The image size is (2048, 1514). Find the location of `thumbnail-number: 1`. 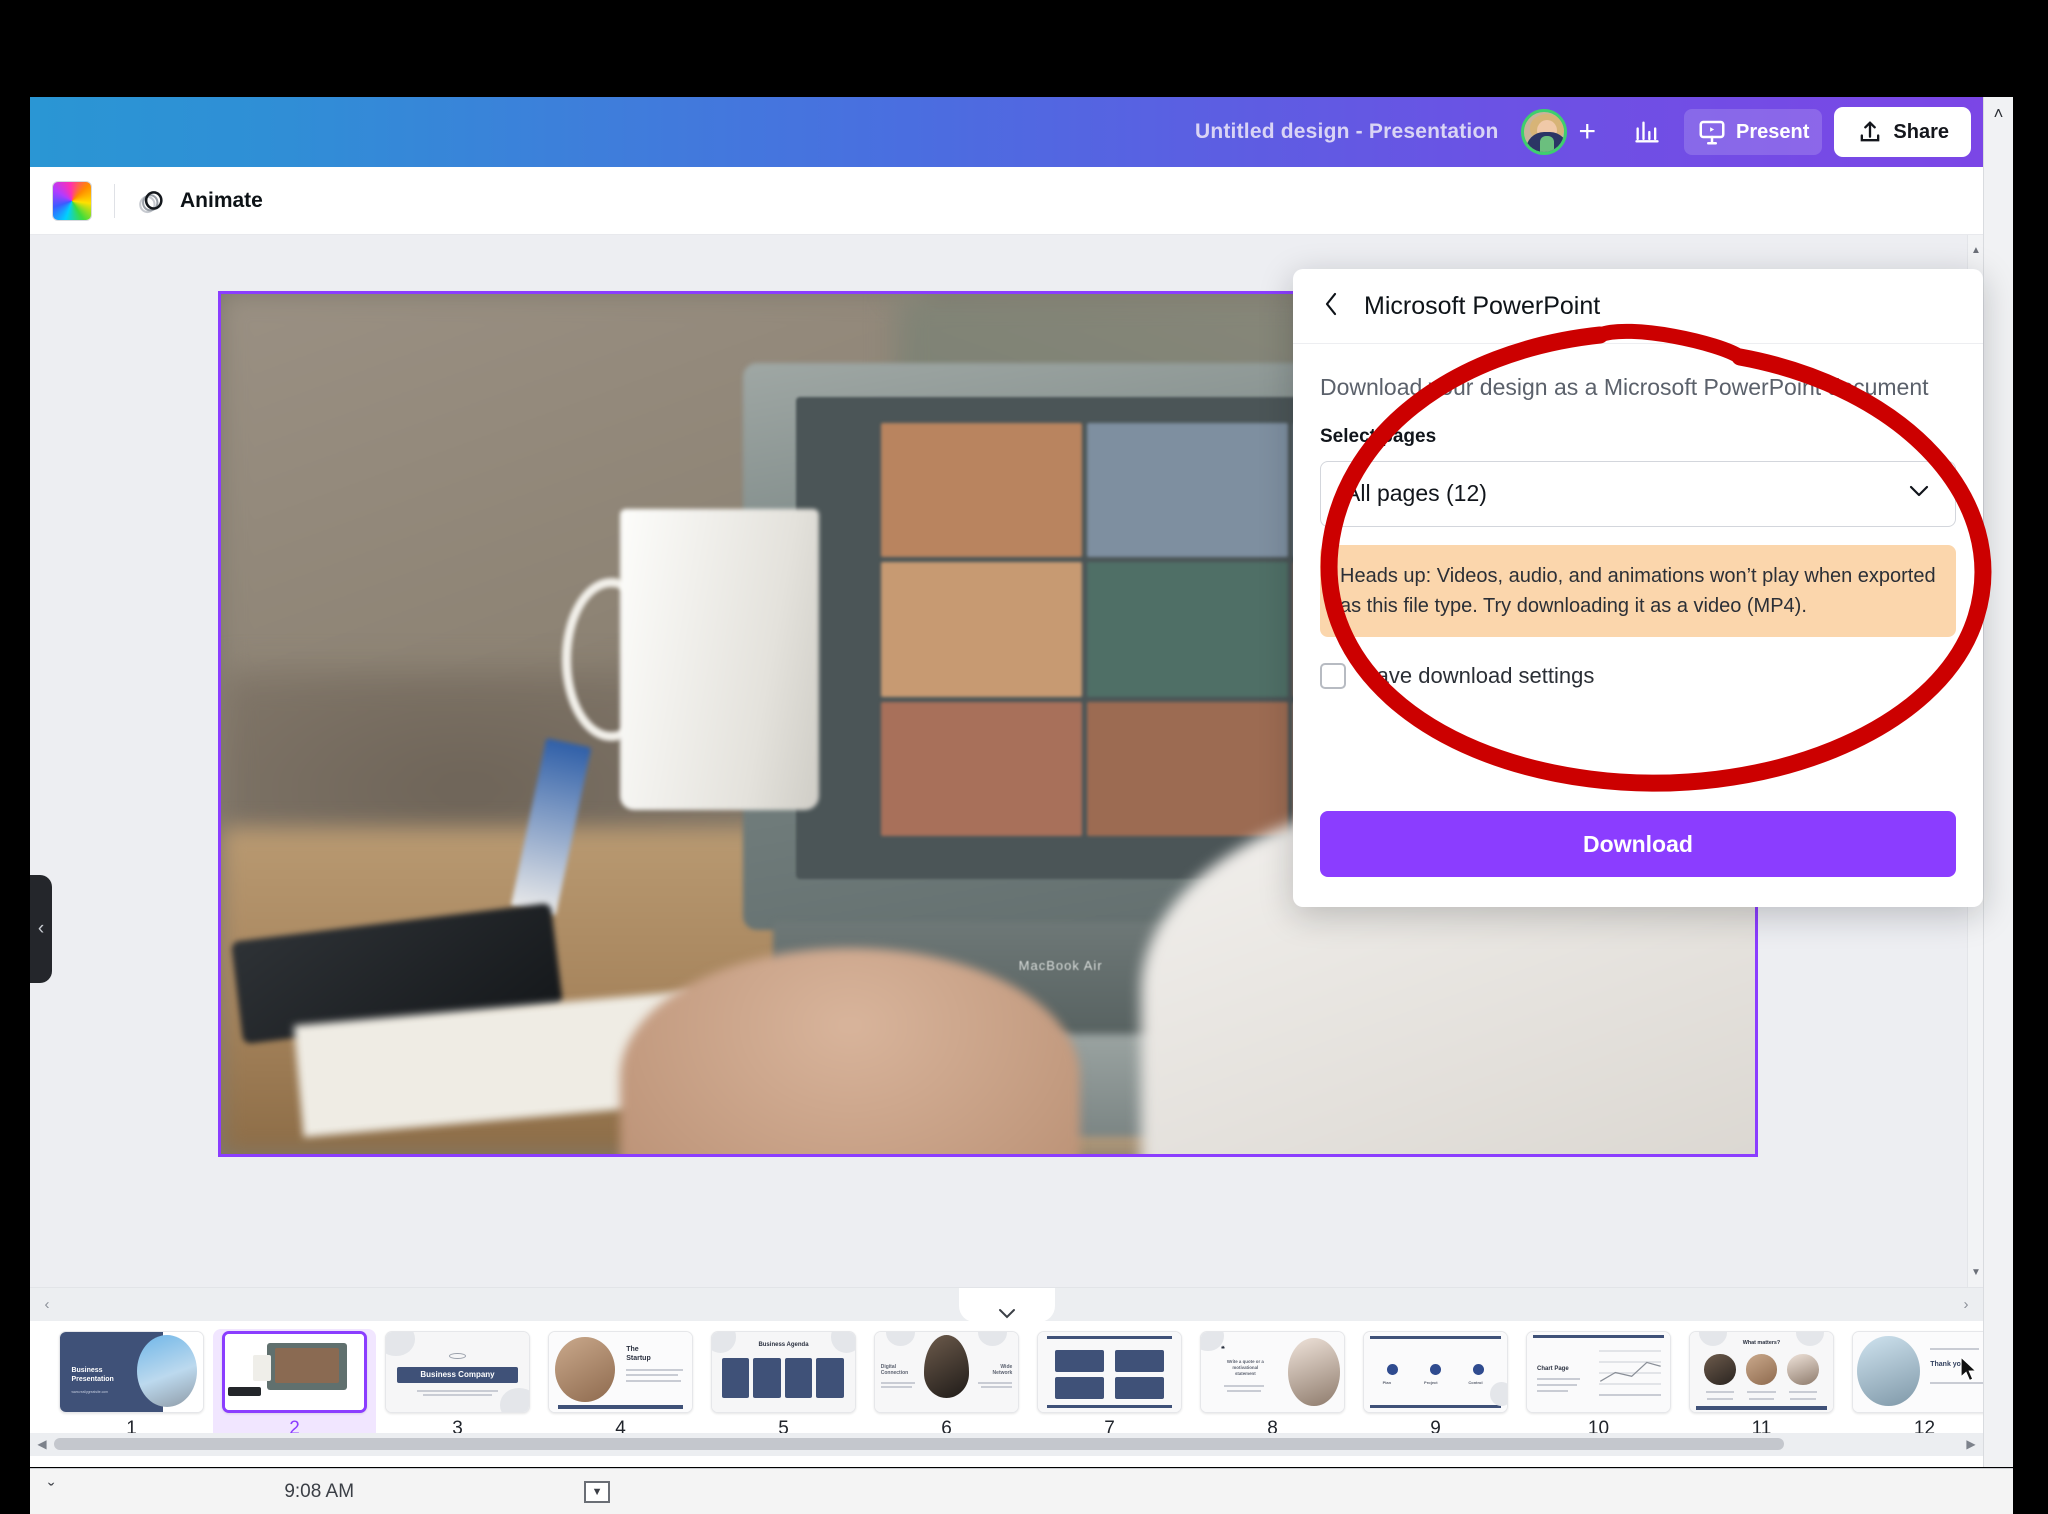

thumbnail-number: 1 is located at coordinates (131, 1425).